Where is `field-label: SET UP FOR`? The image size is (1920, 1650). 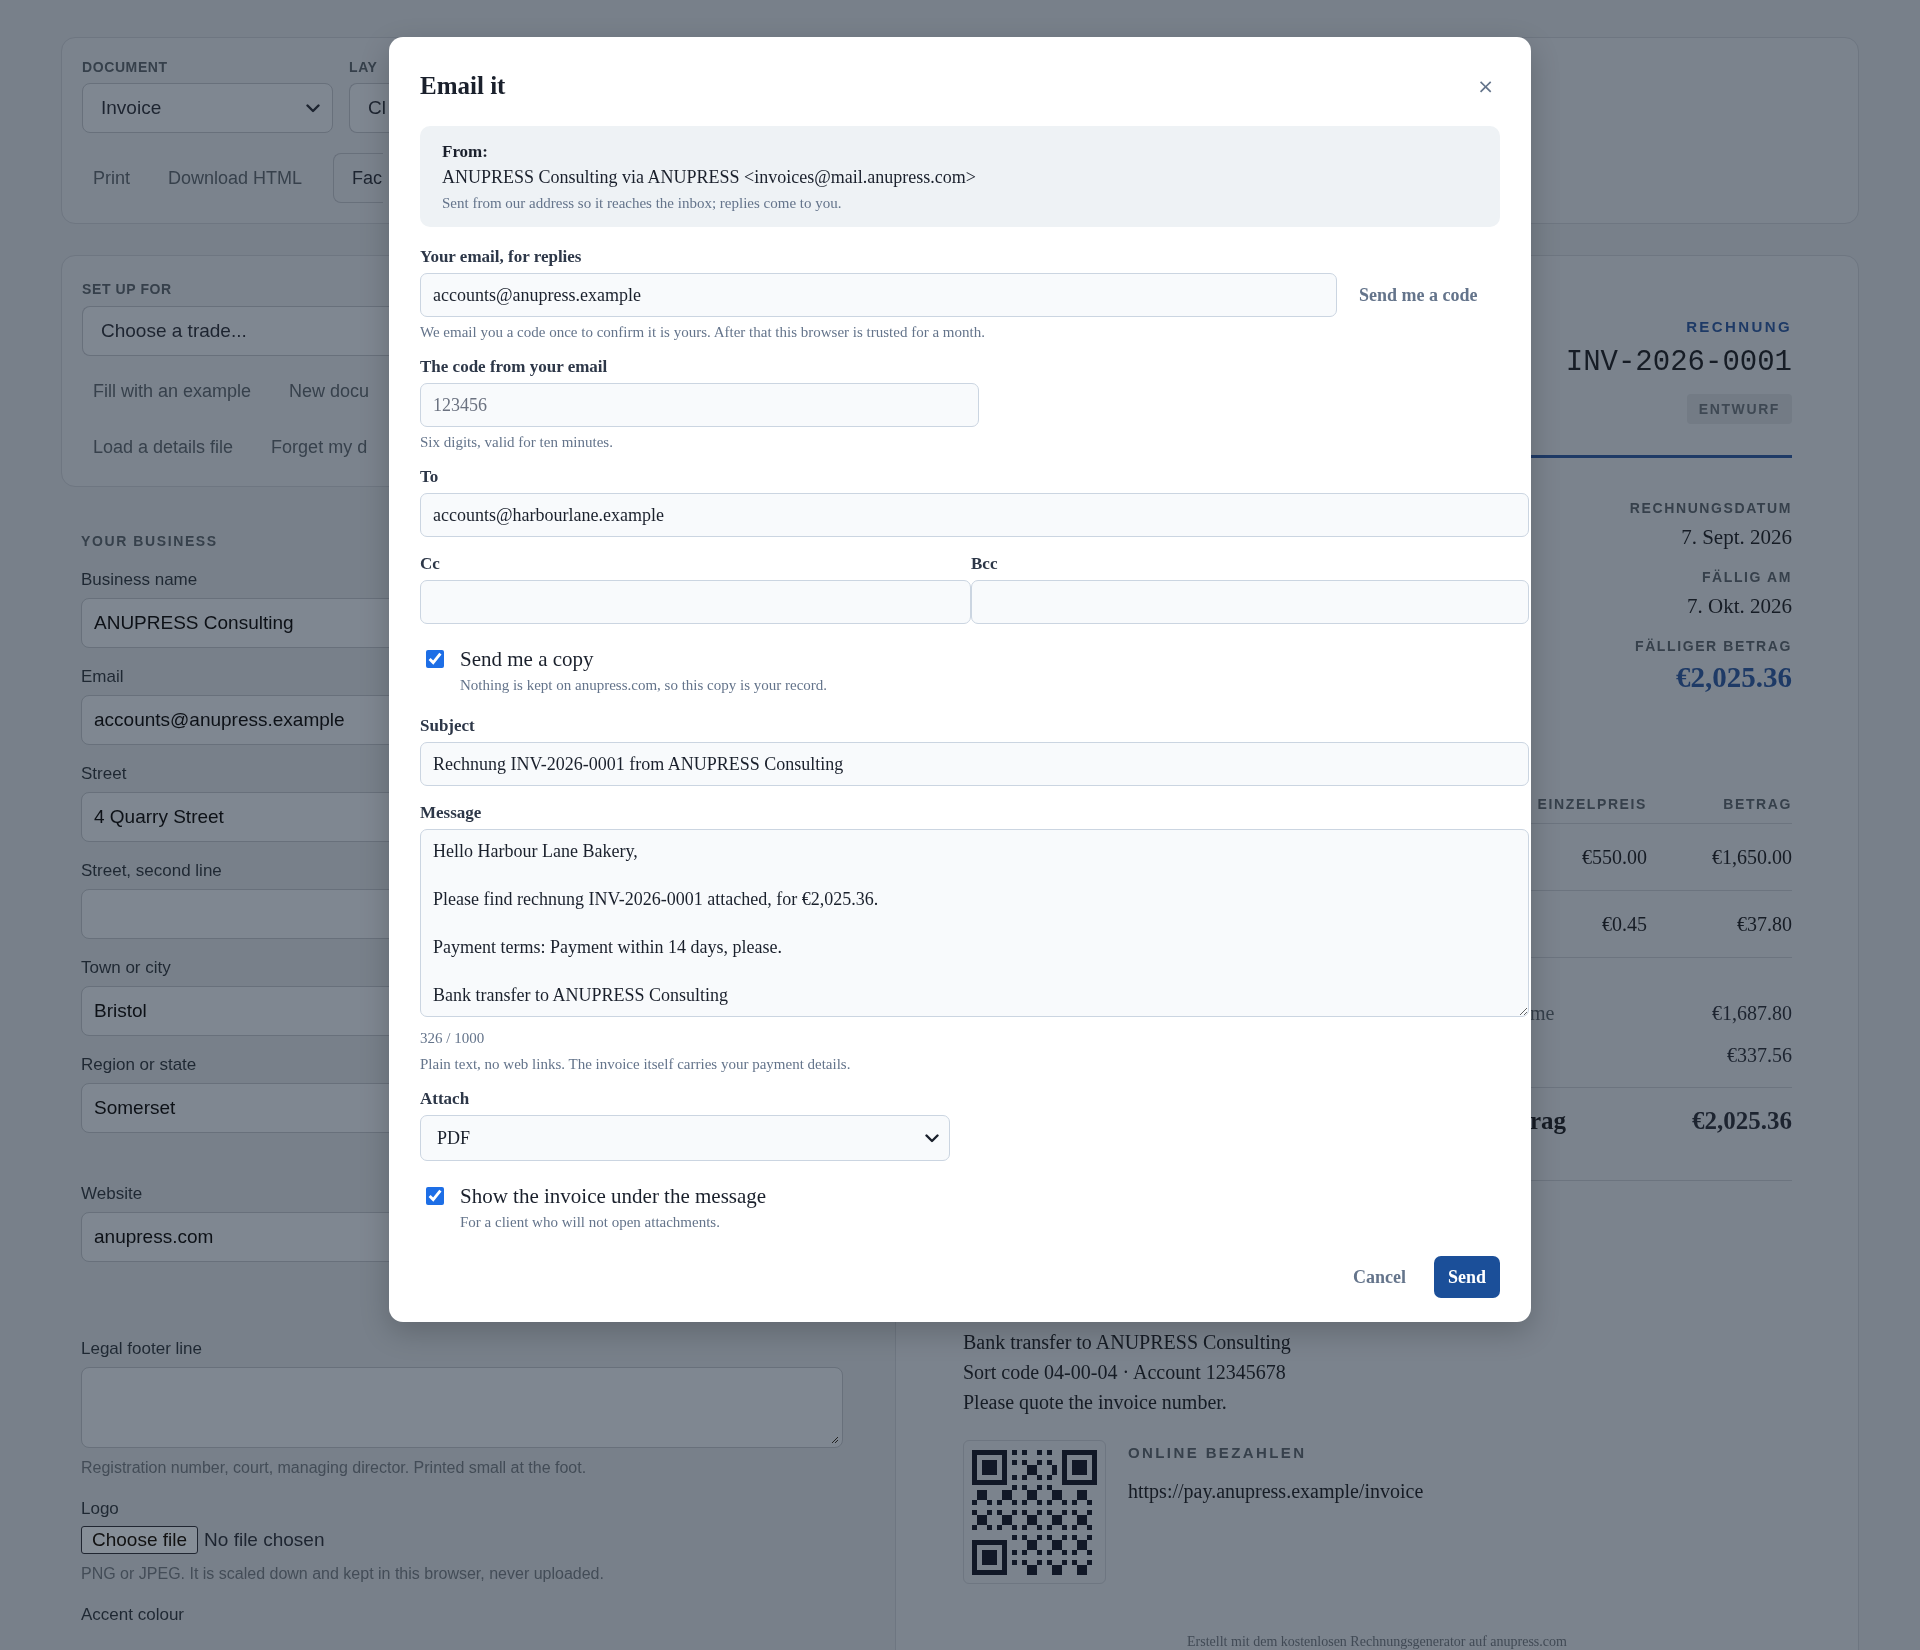
field-label: SET UP FOR is located at coordinates (127, 289).